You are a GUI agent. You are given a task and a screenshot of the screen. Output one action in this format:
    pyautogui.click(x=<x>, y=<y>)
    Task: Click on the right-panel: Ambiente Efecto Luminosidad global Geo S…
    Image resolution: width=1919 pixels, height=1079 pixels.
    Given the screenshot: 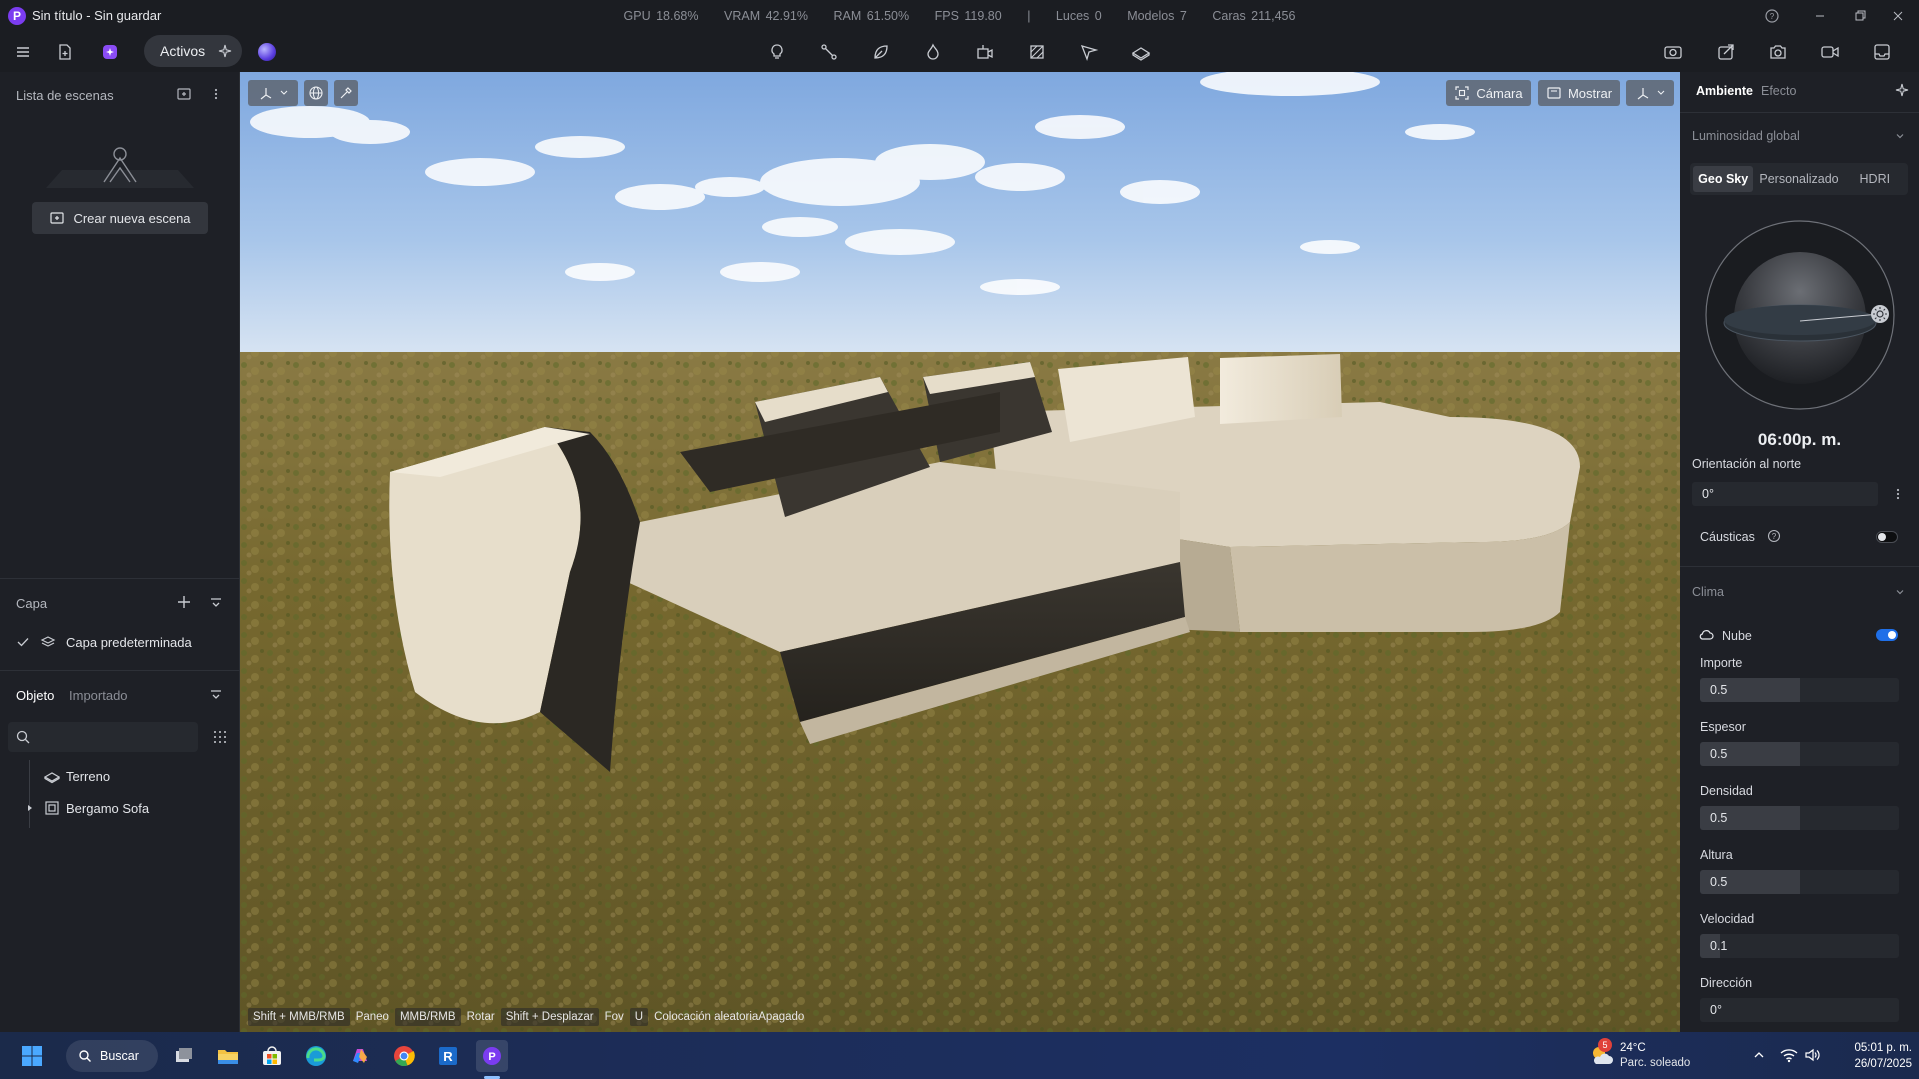 What is the action you would take?
    pyautogui.click(x=1799, y=552)
    